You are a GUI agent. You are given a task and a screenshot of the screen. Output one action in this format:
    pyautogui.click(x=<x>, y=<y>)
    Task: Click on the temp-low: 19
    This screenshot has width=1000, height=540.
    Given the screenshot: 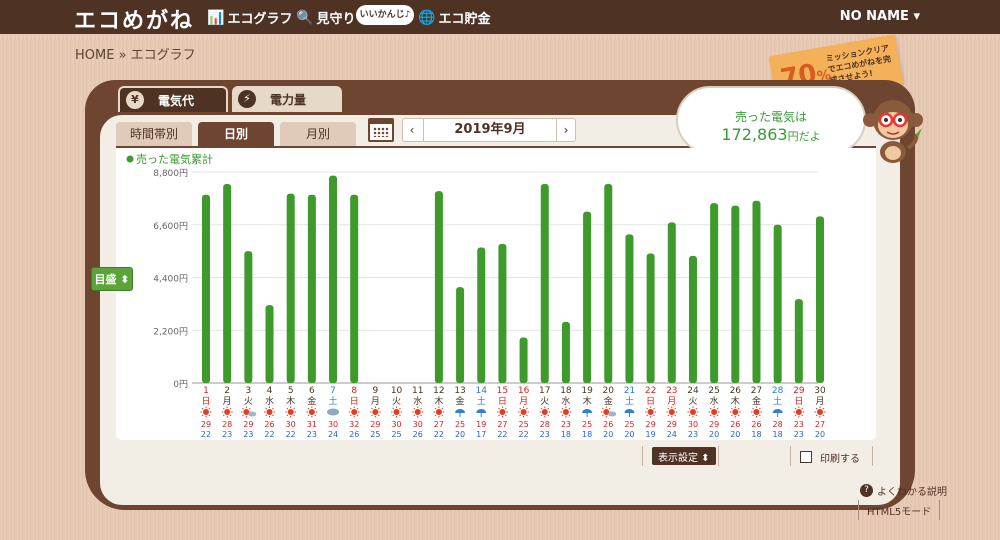 What is the action you would take?
    pyautogui.click(x=651, y=434)
    